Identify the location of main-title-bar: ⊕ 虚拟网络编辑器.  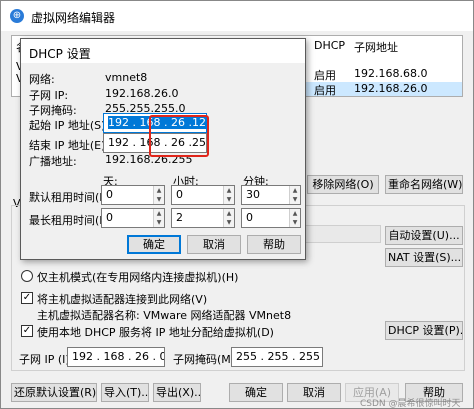
(237, 16).